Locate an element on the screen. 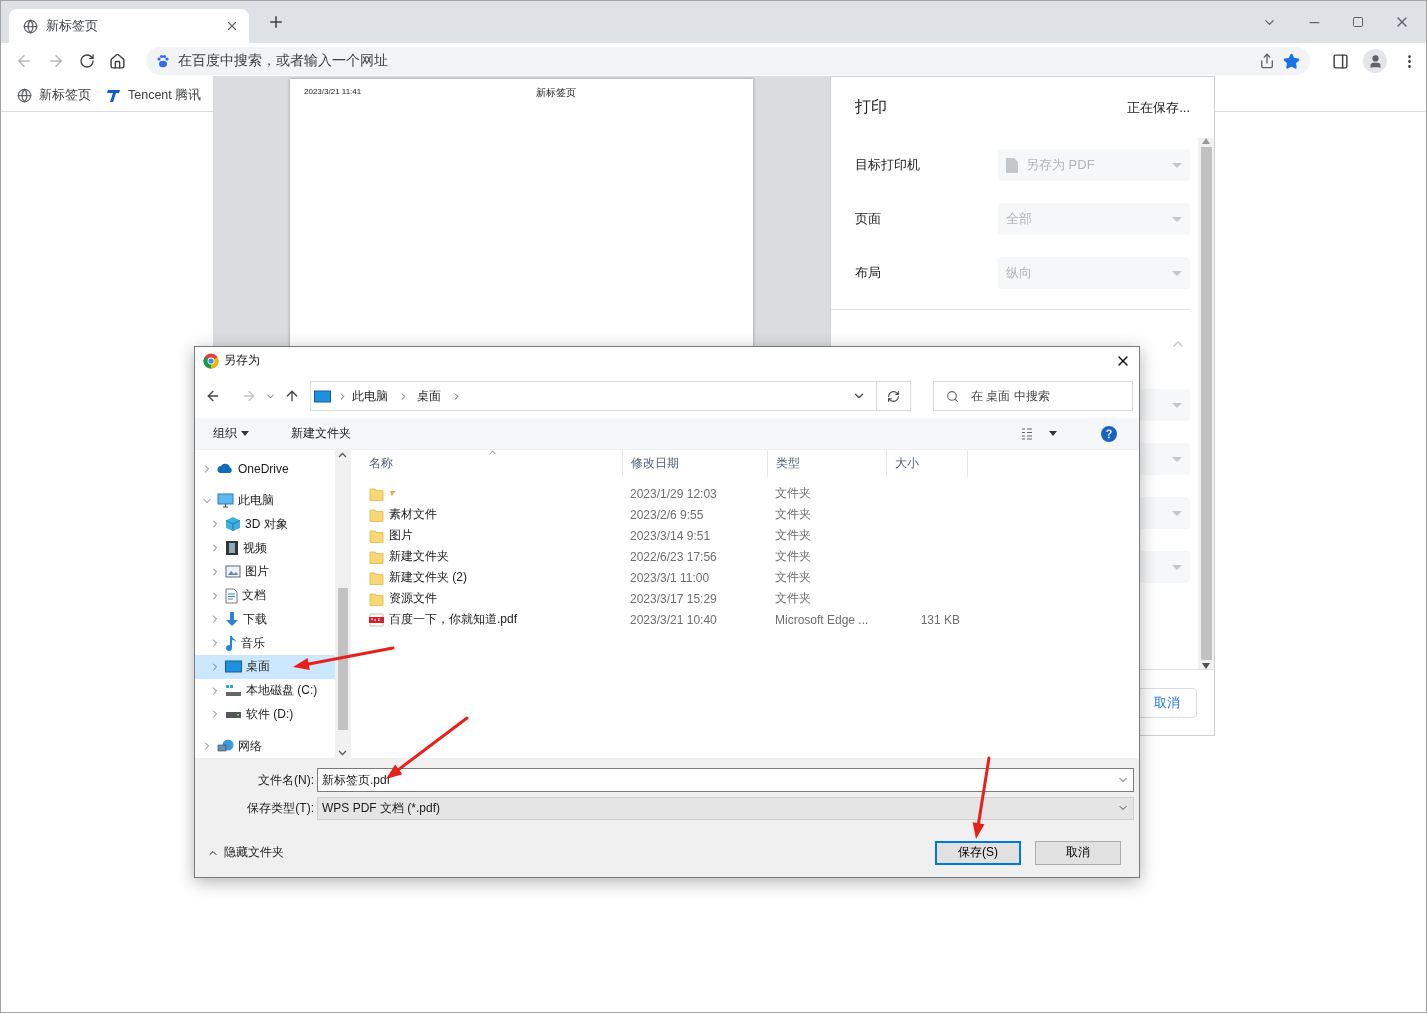 The height and width of the screenshot is (1013, 1427). file-row: 图片 2023/3/14 9:51 文件夹 is located at coordinates (750, 535).